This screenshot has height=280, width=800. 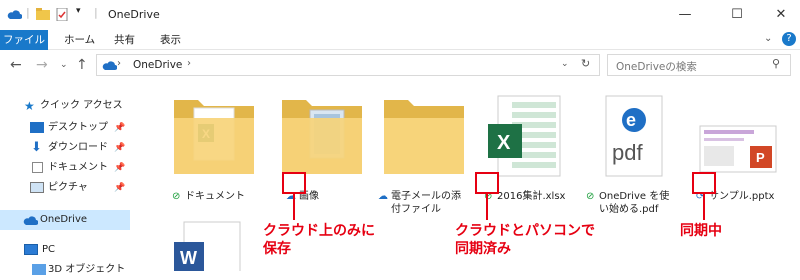 What do you see at coordinates (768, 38) in the screenshot?
I see `expand-ribbon-icon: ⌄` at bounding box center [768, 38].